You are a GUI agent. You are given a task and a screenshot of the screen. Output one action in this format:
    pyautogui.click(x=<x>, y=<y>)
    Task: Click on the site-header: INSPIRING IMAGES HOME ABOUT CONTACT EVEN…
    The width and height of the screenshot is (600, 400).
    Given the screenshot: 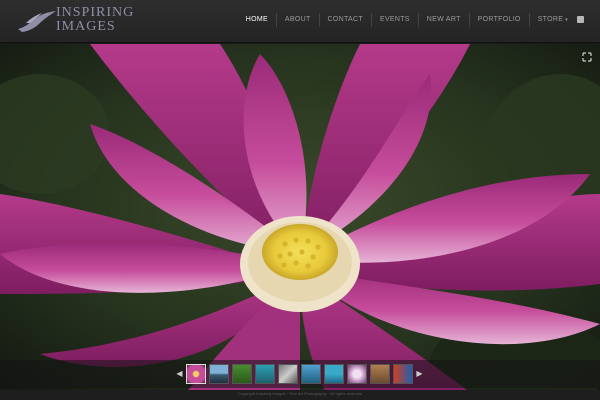 What is the action you would take?
    pyautogui.click(x=300, y=21)
    